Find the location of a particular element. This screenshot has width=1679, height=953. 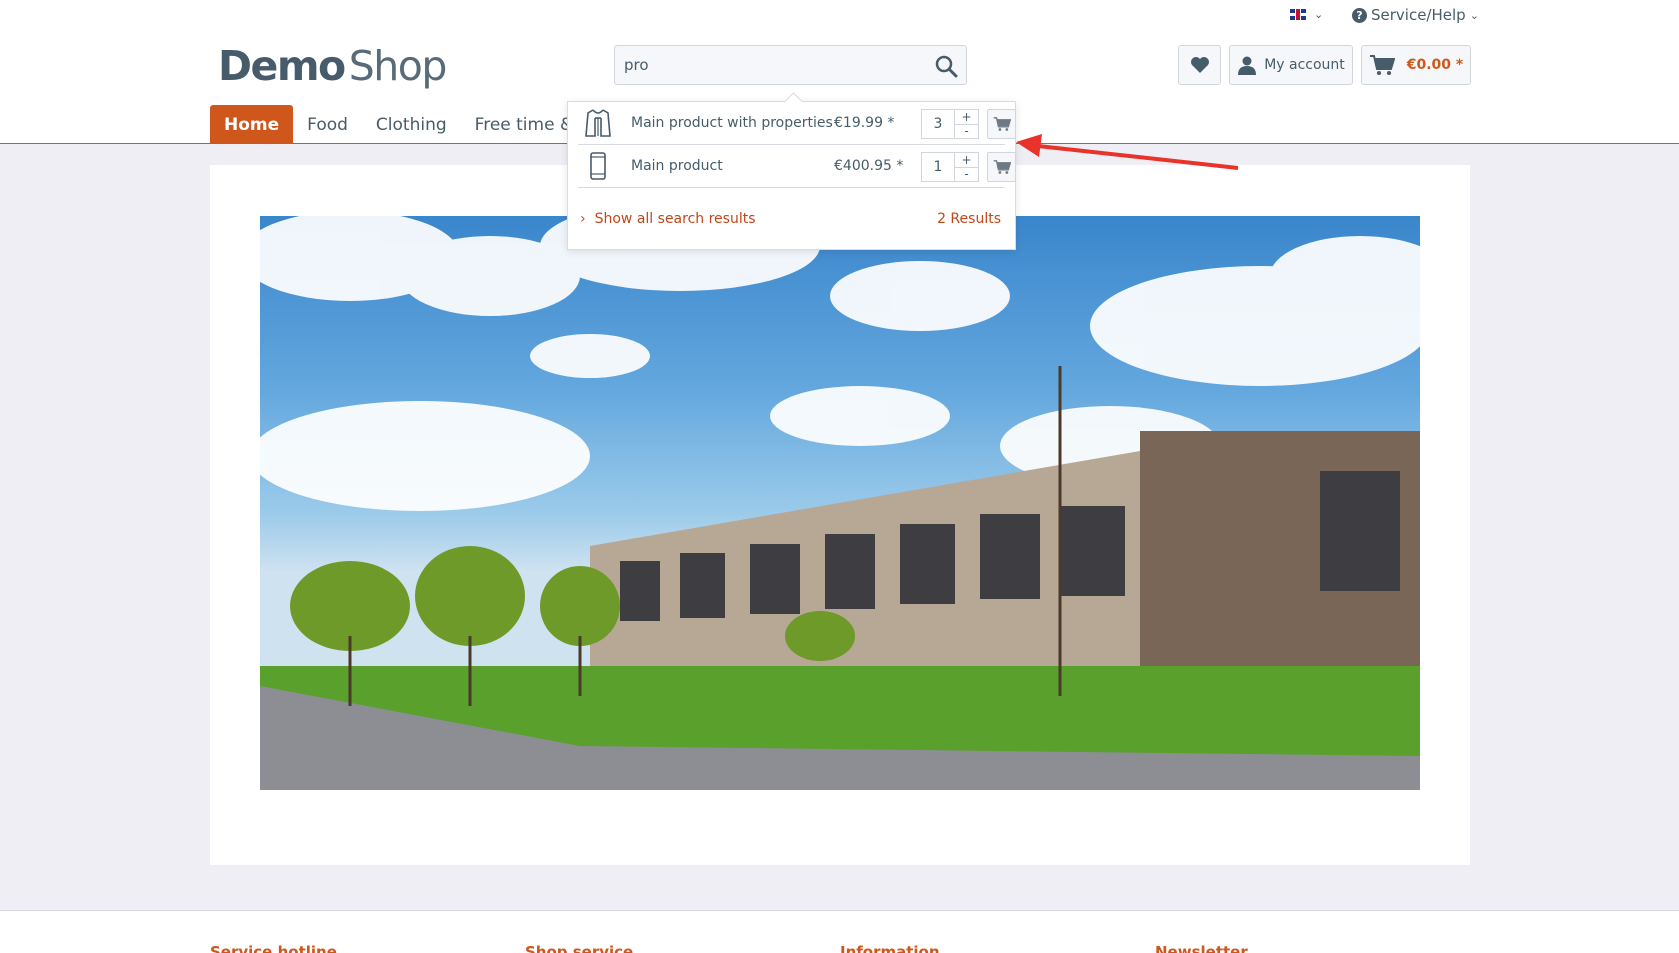

search-box is located at coordinates (790, 65).